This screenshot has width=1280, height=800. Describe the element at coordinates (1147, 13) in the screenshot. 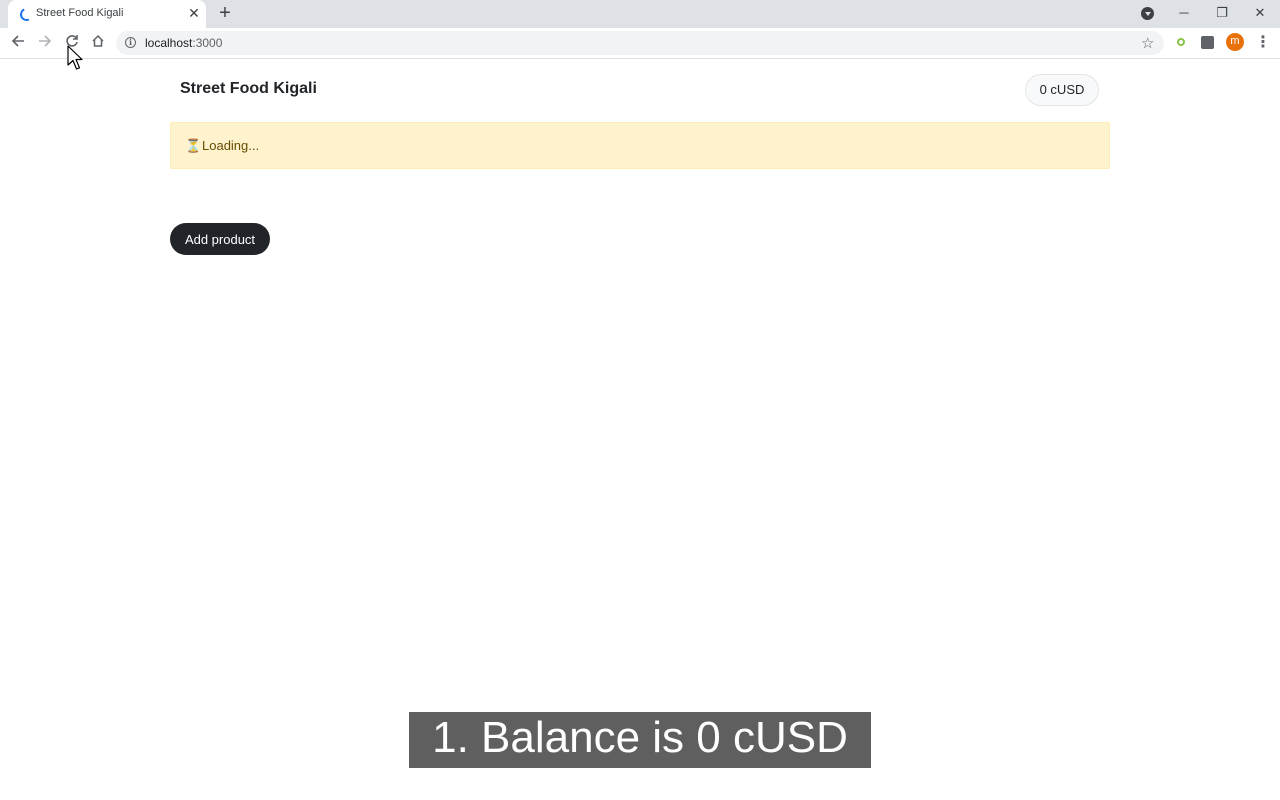

I see `tab-search-icon` at that location.